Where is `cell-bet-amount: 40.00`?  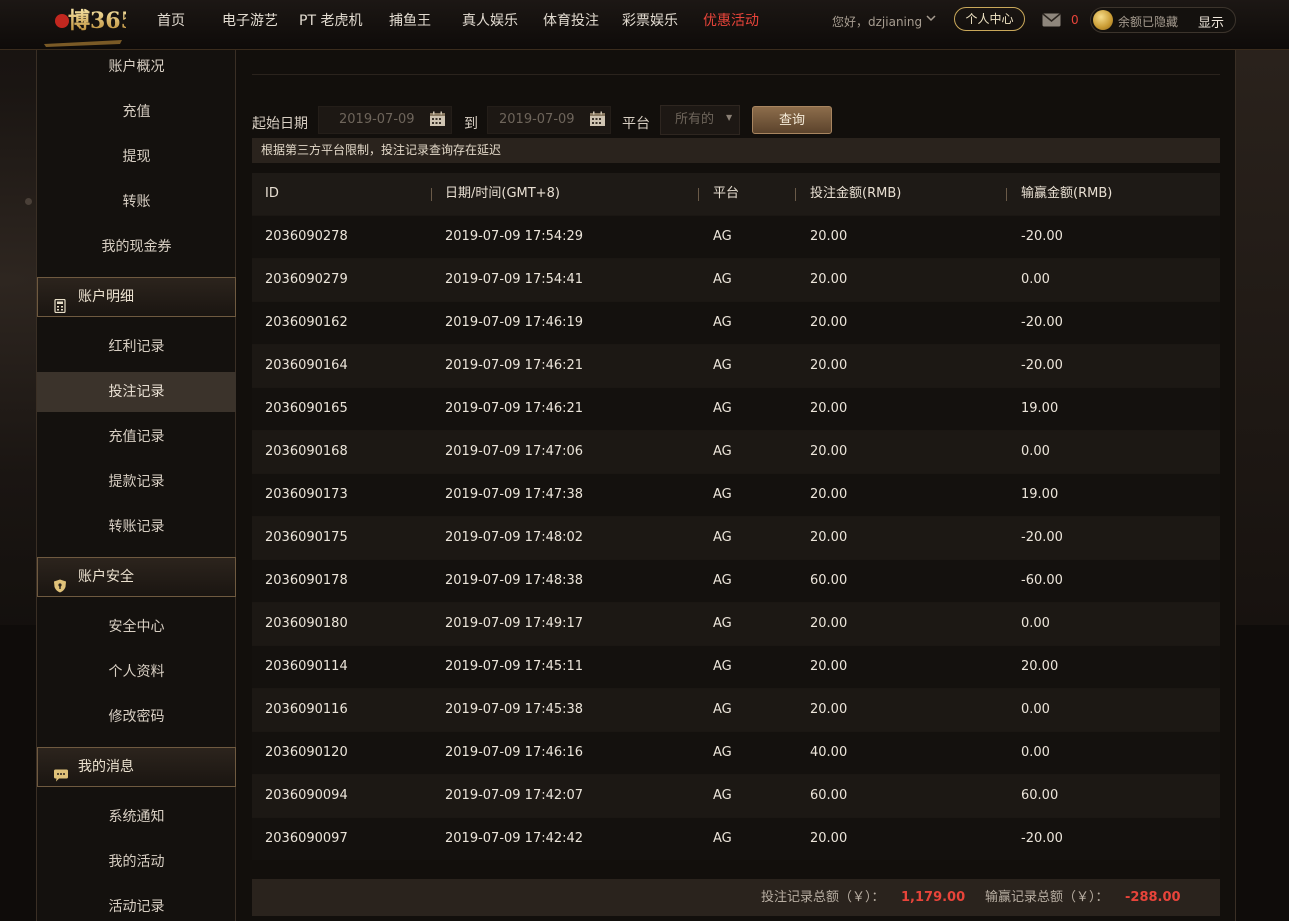
cell-bet-amount: 40.00 is located at coordinates (829, 752).